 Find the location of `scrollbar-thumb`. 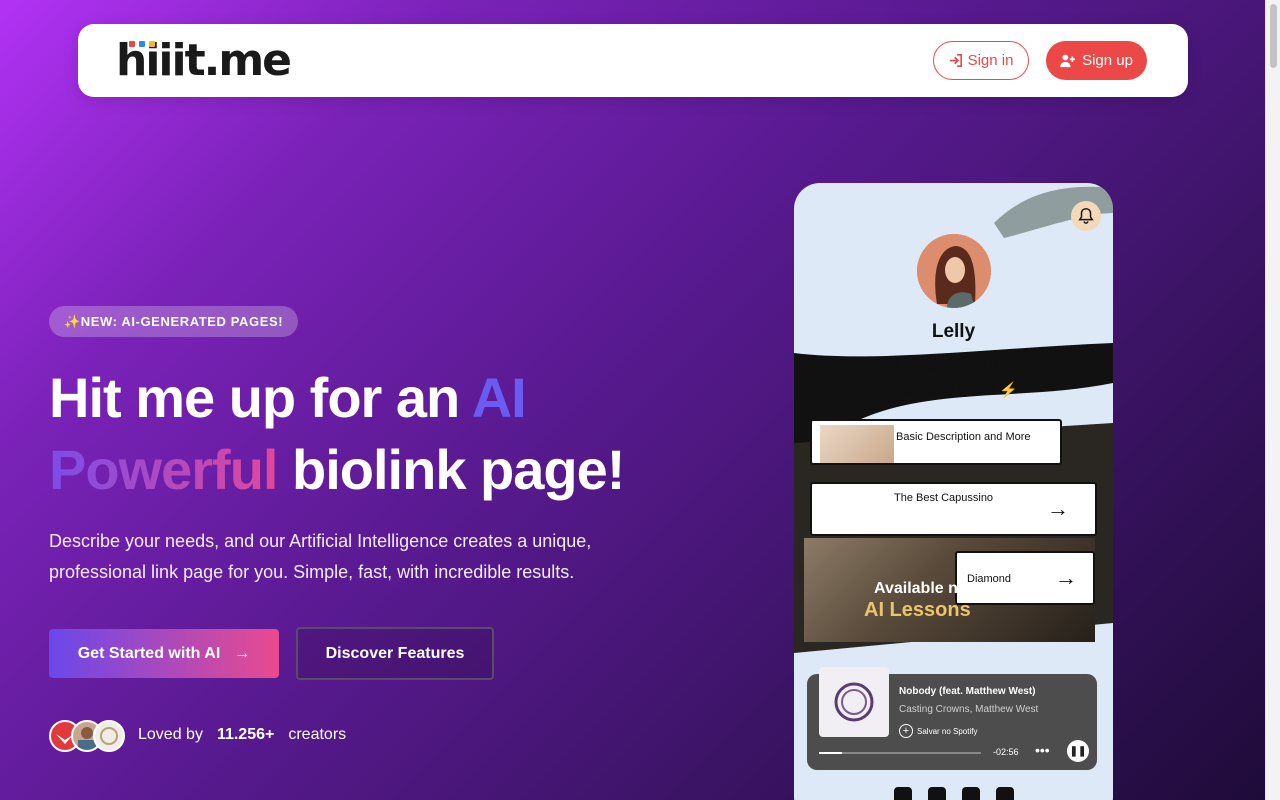

scrollbar-thumb is located at coordinates (1273, 36).